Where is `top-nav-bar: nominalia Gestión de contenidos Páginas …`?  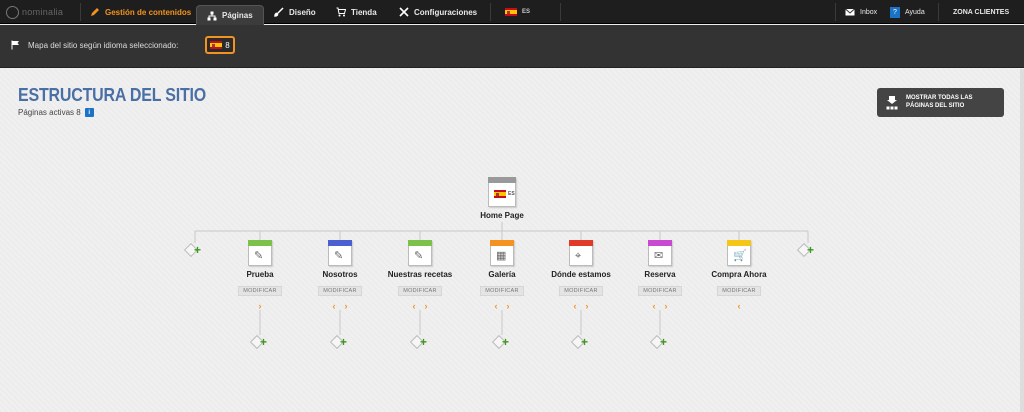 top-nav-bar: nominalia Gestión de contenidos Páginas … is located at coordinates (512, 12).